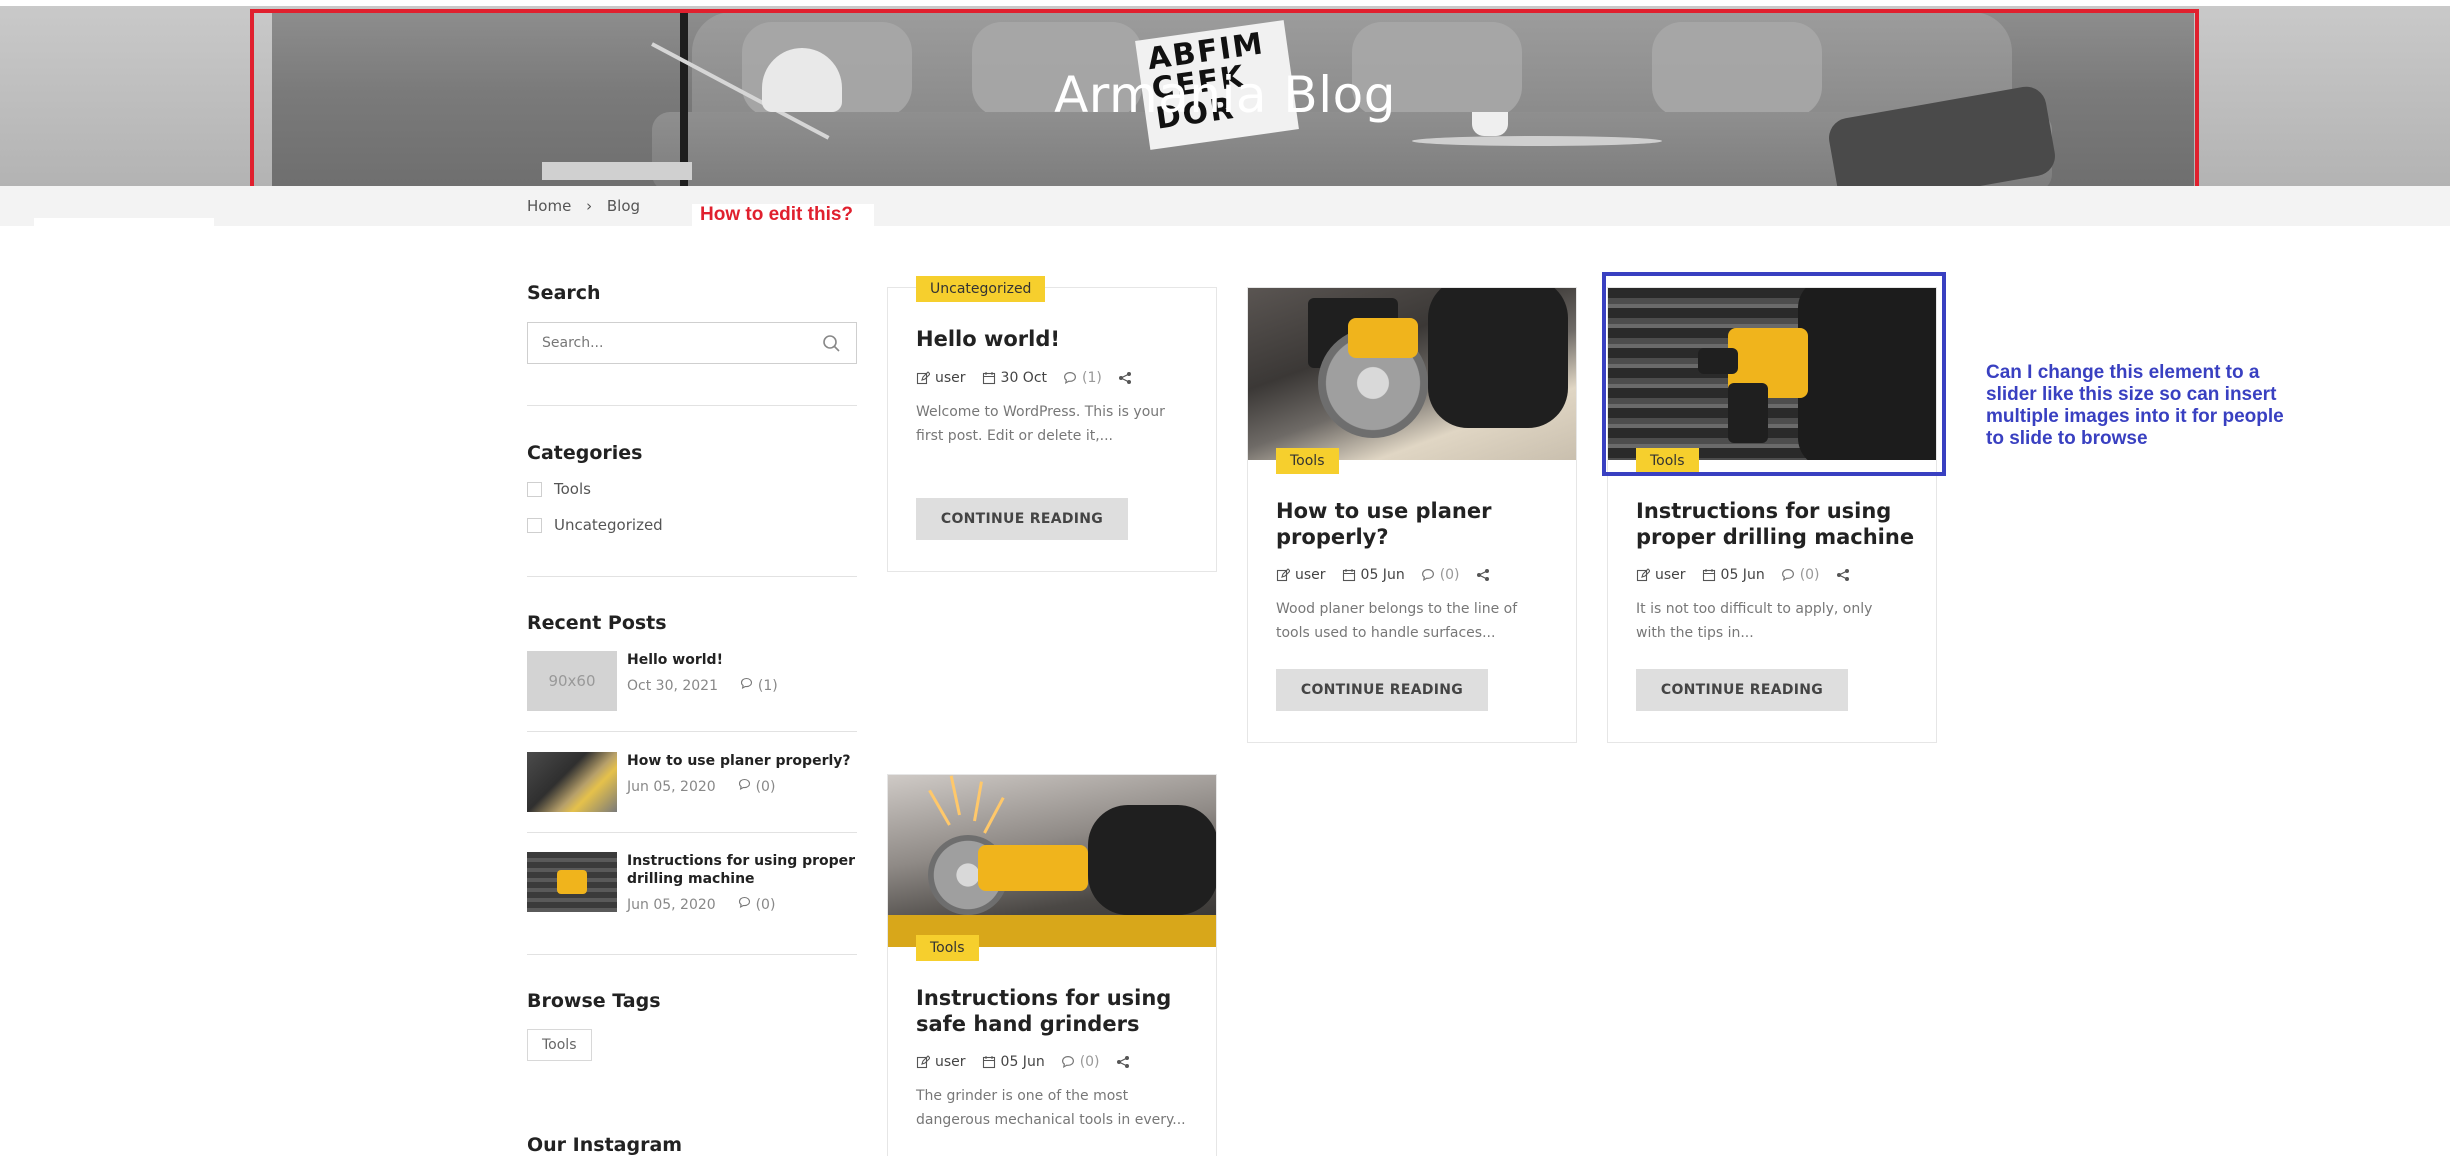 The image size is (2450, 1156). Describe the element at coordinates (832, 344) in the screenshot. I see `search-icon` at that location.